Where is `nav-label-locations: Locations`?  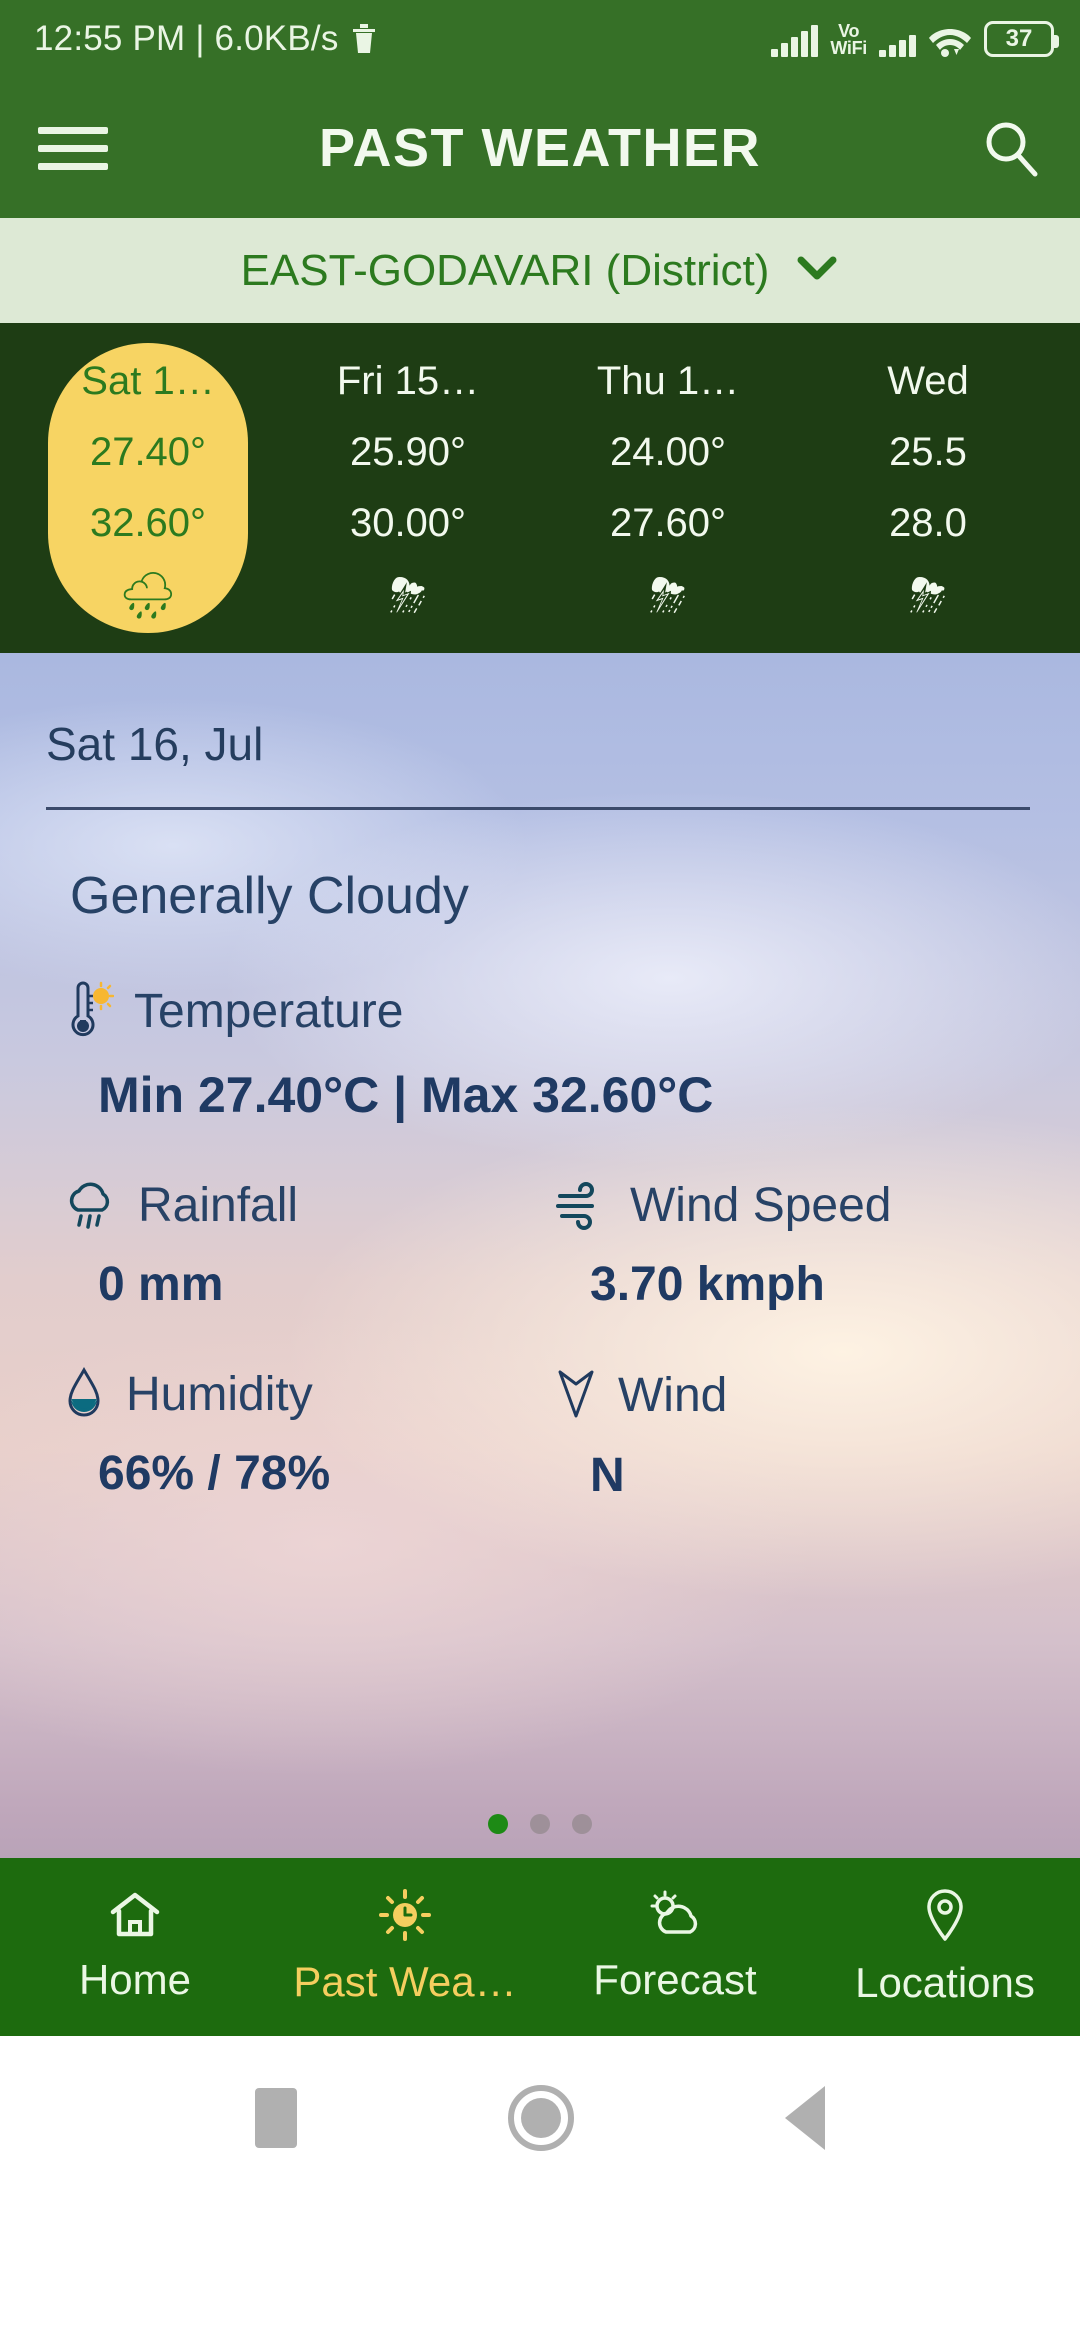 nav-label-locations: Locations is located at coordinates (945, 1982).